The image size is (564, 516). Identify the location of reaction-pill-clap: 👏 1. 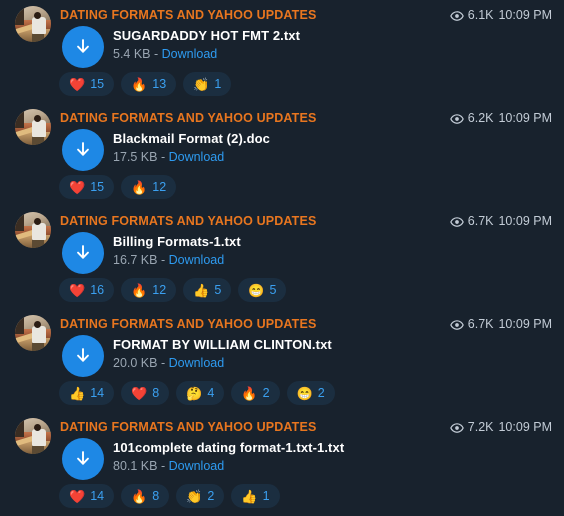
(207, 84).